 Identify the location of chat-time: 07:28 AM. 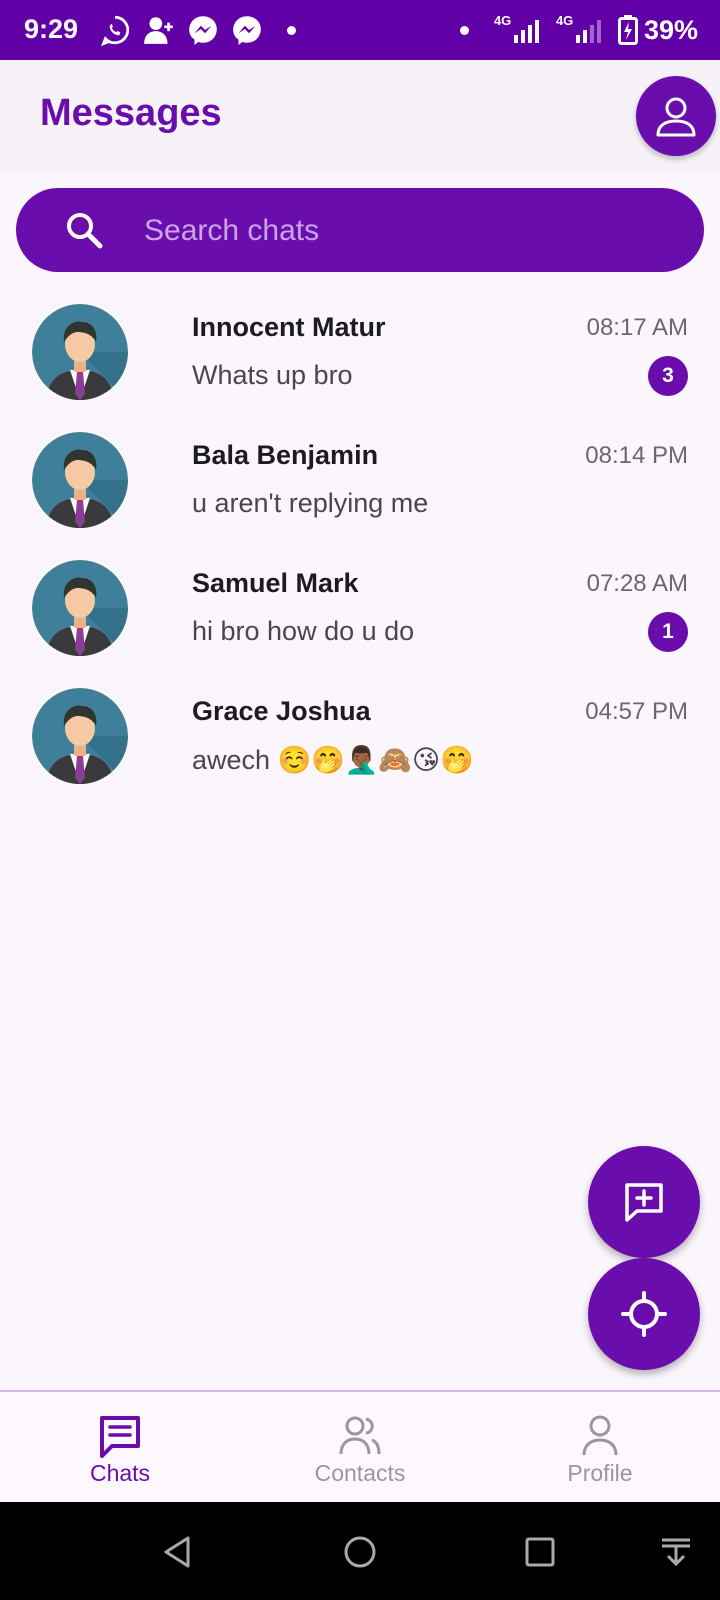
(637, 583).